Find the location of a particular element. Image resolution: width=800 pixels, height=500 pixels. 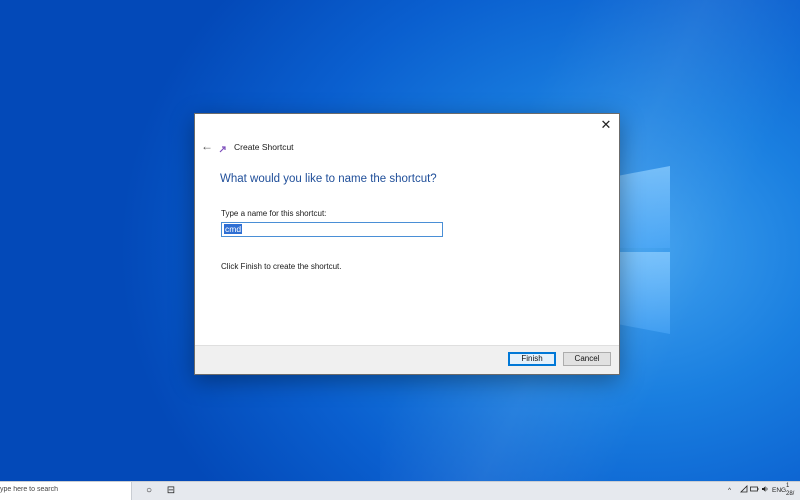

shortcut-name-label: Type a name for this shortcut: is located at coordinates (274, 213).